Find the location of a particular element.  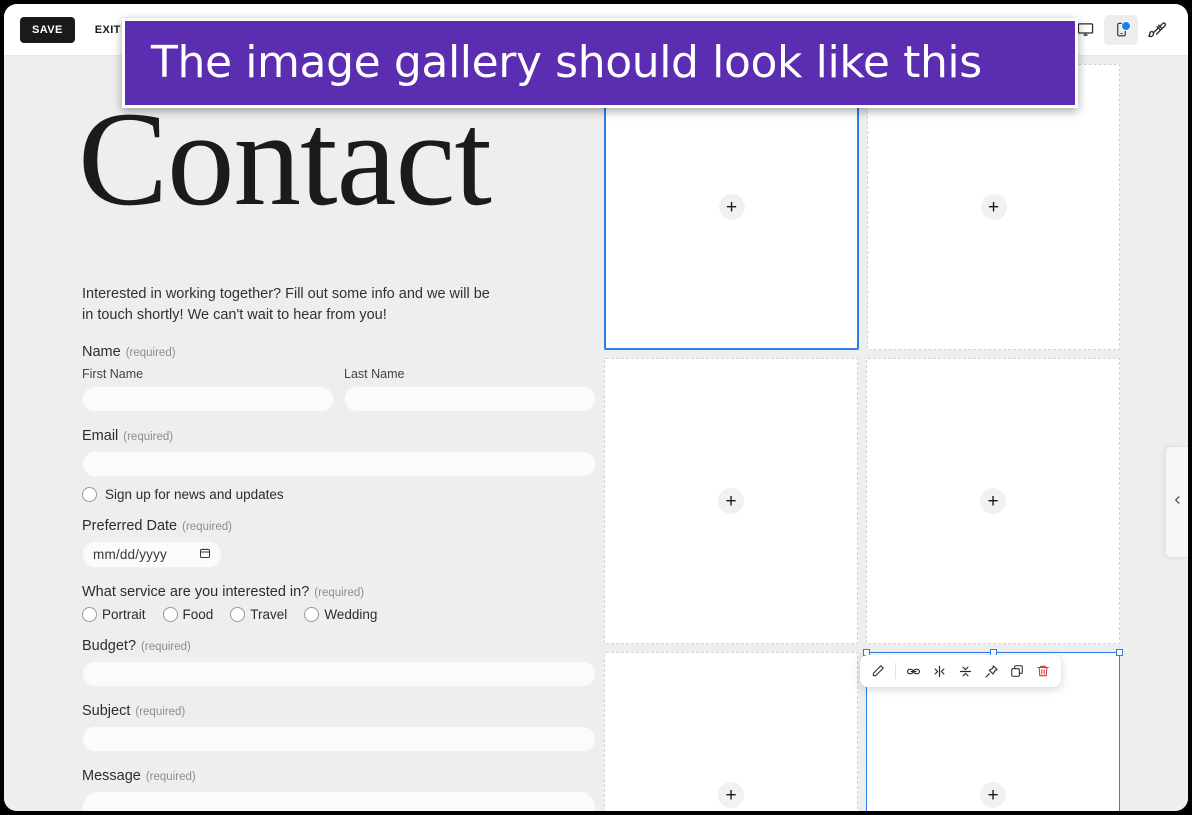

field-group-message: Message (required) is located at coordinates (339, 789).